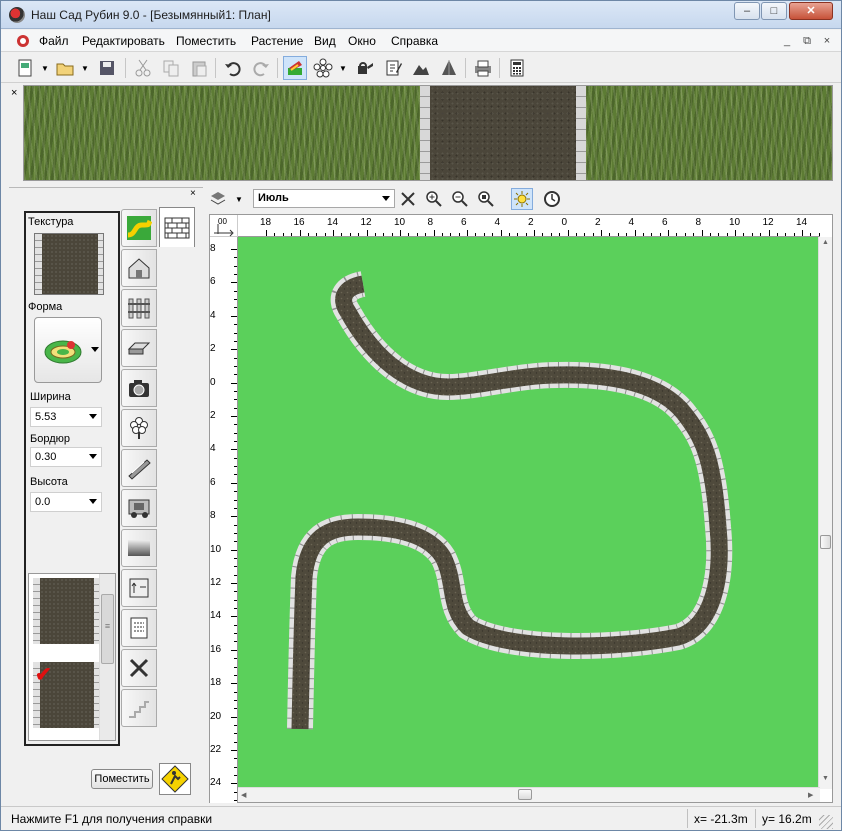 The width and height of the screenshot is (842, 831). What do you see at coordinates (85, 69) in the screenshot?
I see `open-dropdown-icon: ▼` at bounding box center [85, 69].